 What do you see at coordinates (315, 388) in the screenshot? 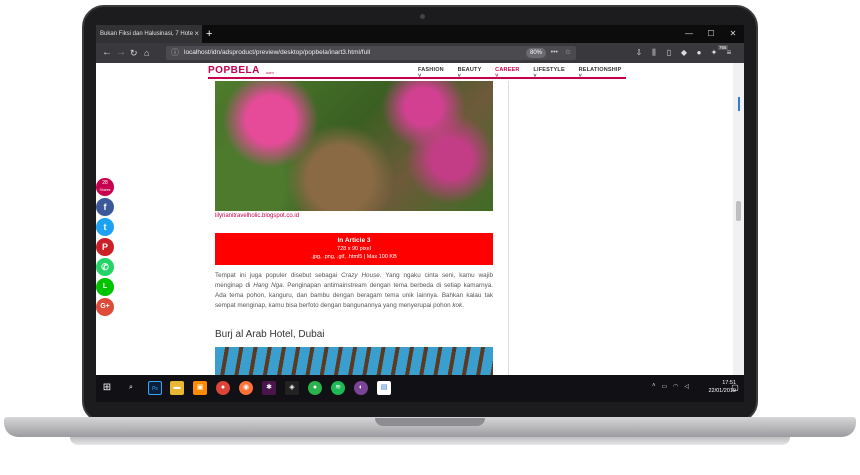
I see `messenger-icon: ●` at bounding box center [315, 388].